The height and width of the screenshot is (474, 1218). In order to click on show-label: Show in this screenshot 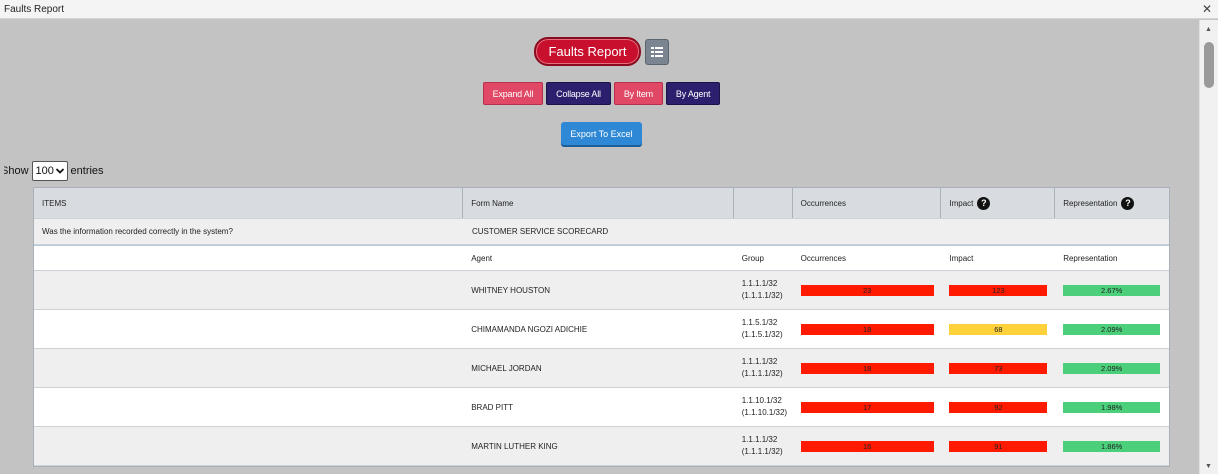, I will do `click(16, 171)`.